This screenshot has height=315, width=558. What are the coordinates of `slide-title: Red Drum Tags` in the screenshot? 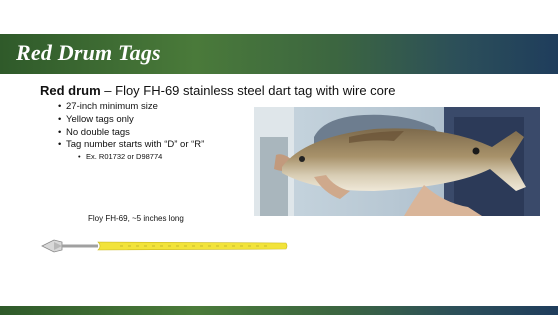 It's located at (88, 52).